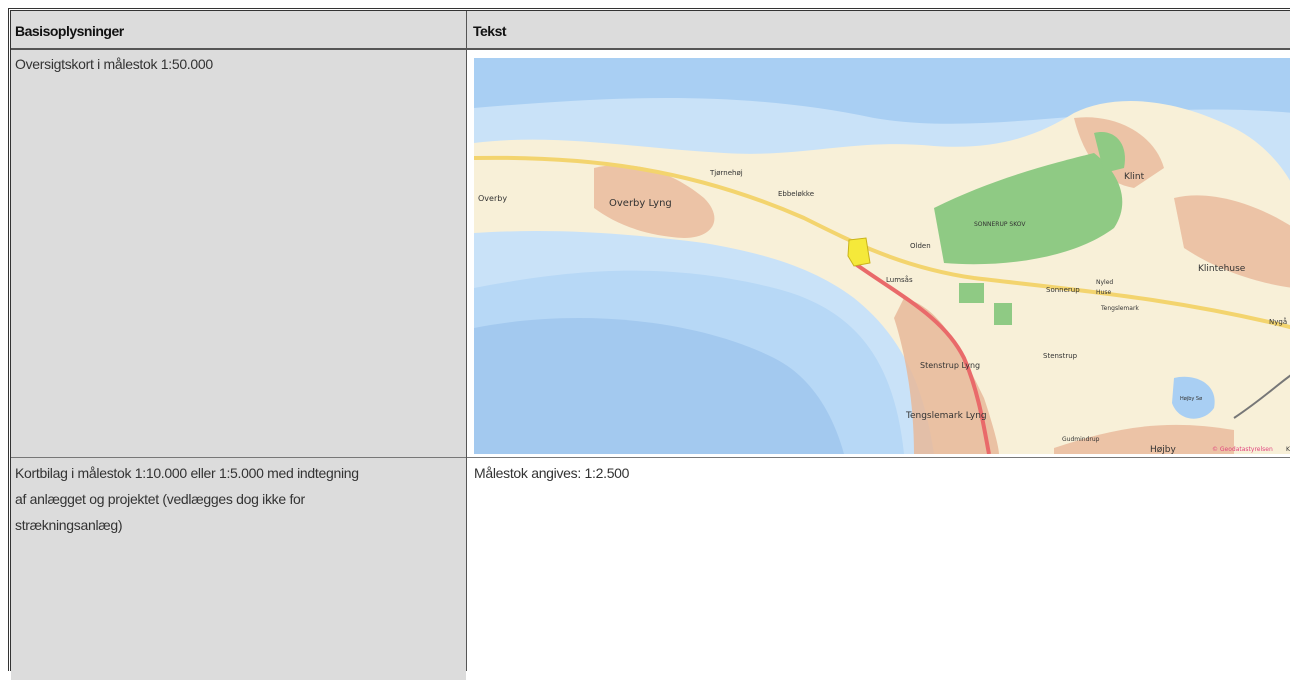  I want to click on label-klintehuse: Klintehuse, so click(1222, 269).